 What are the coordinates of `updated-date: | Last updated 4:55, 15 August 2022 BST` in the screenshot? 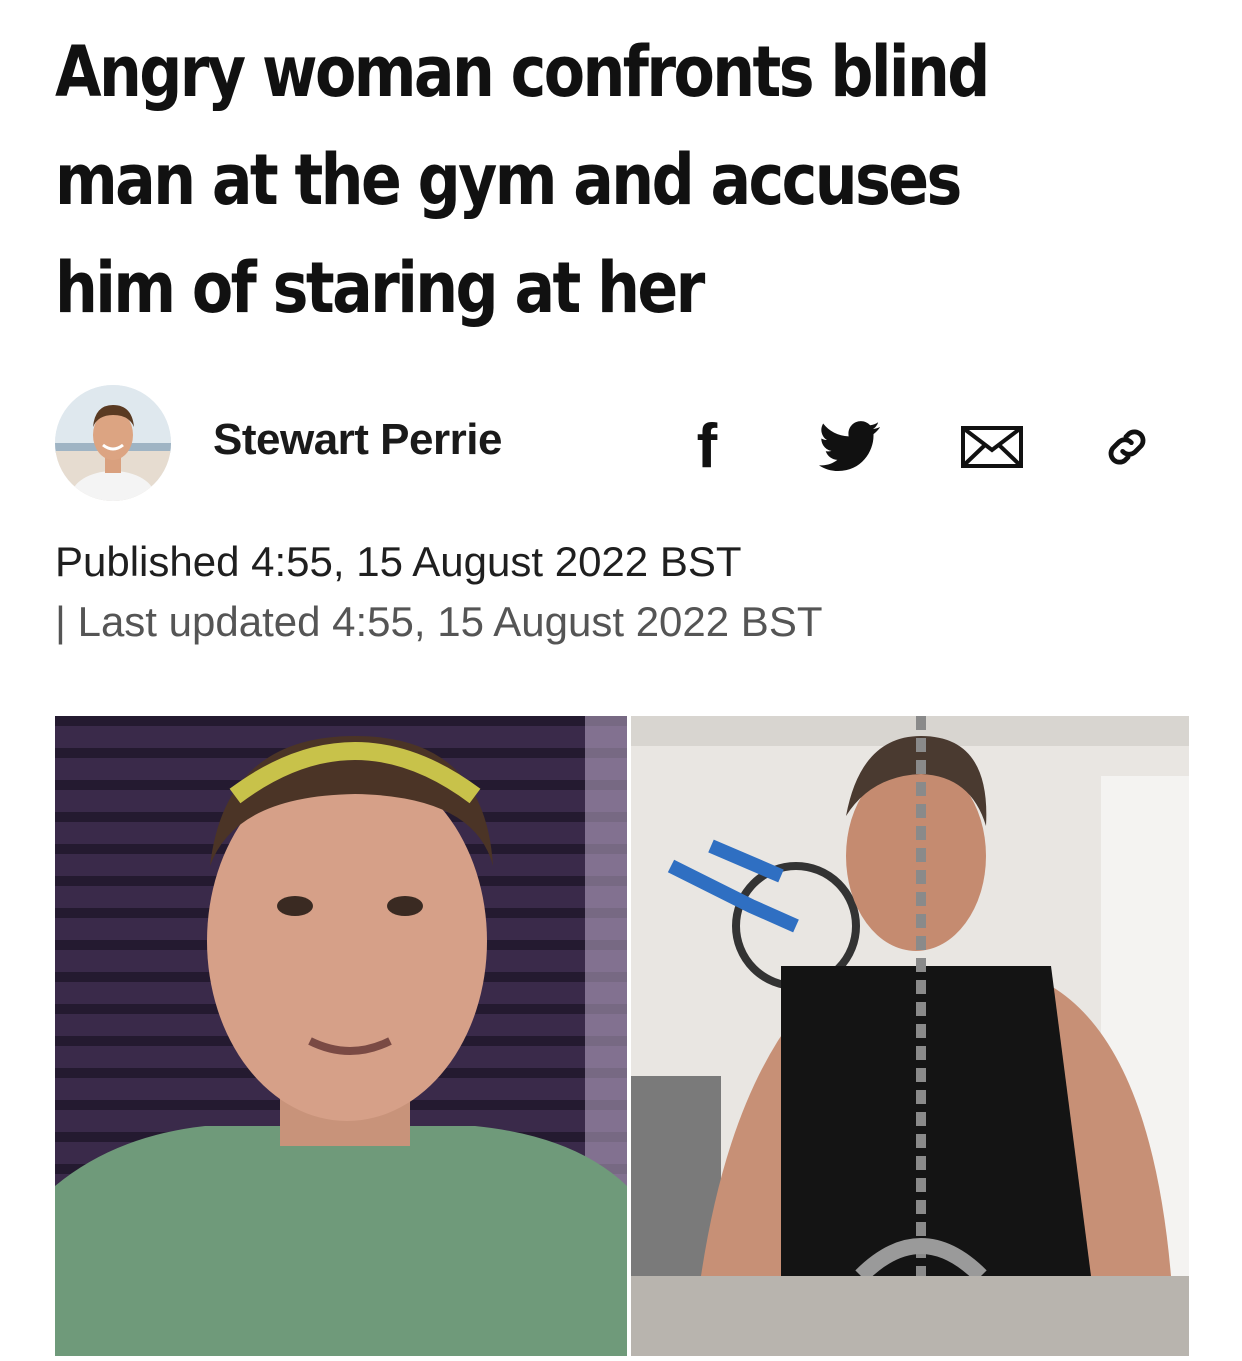 It's located at (439, 621).